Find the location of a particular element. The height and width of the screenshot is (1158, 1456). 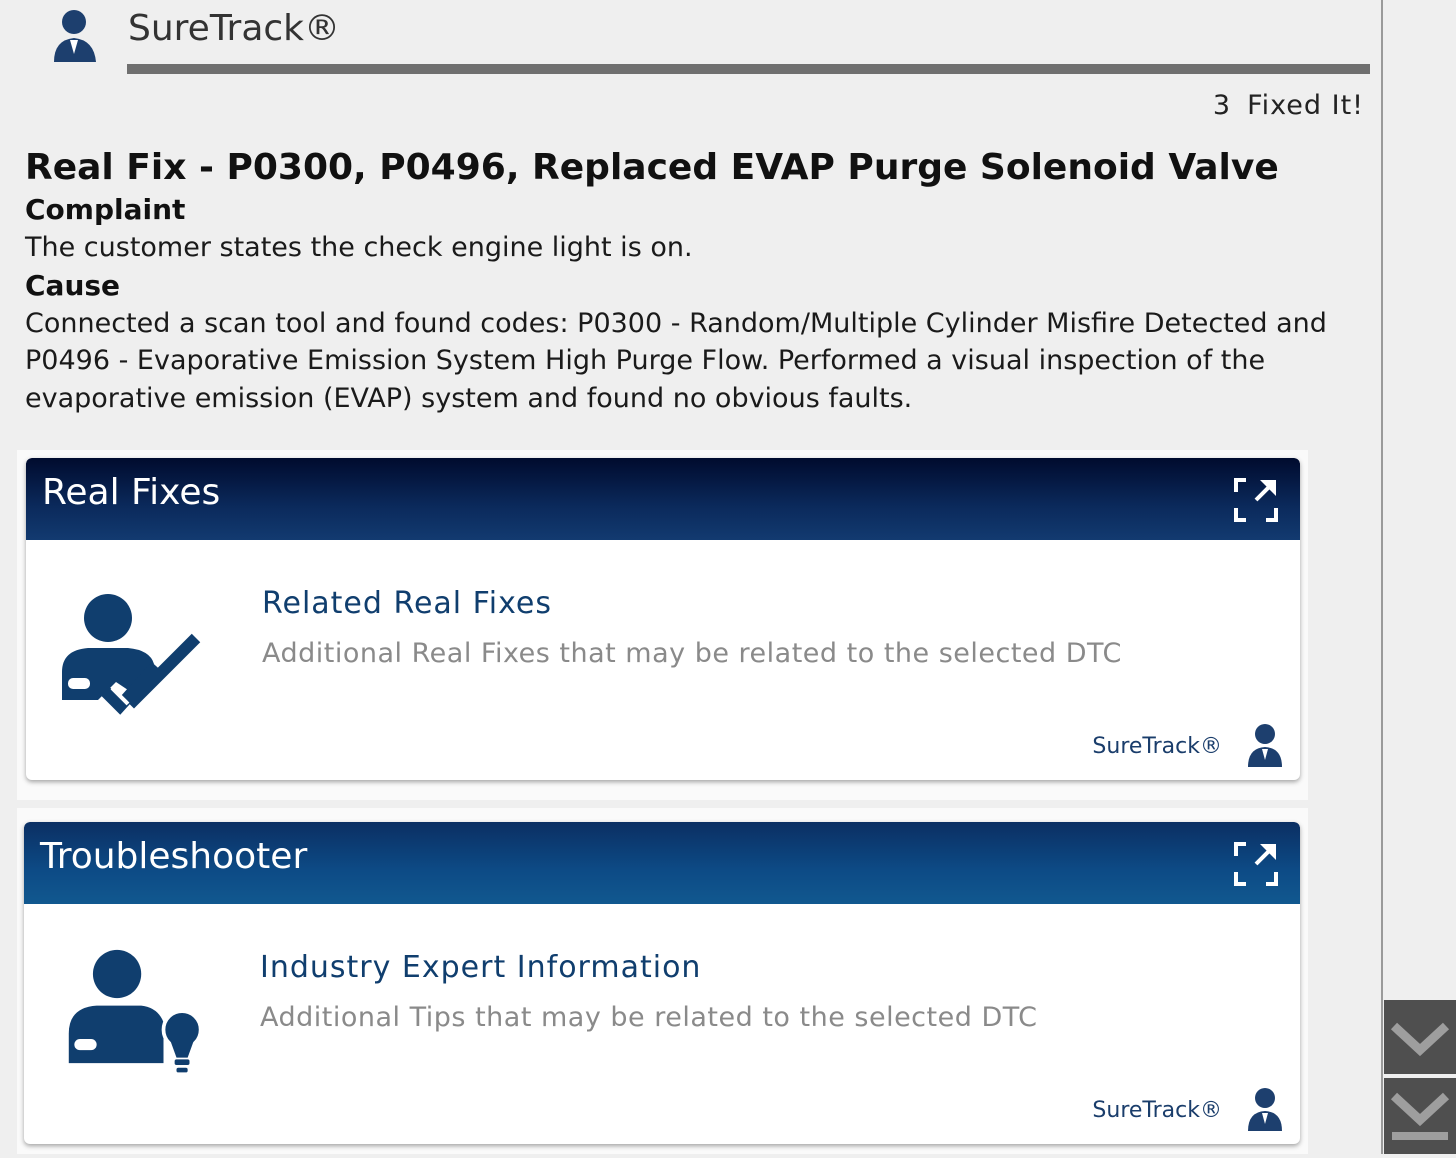

fixed-it-label: Fixed It! is located at coordinates (1305, 105).